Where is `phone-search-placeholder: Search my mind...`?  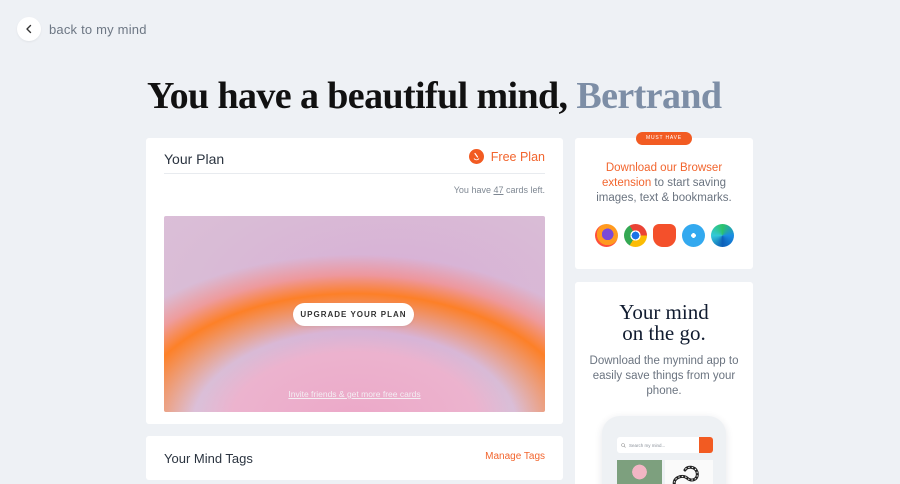 phone-search-placeholder: Search my mind... is located at coordinates (647, 445).